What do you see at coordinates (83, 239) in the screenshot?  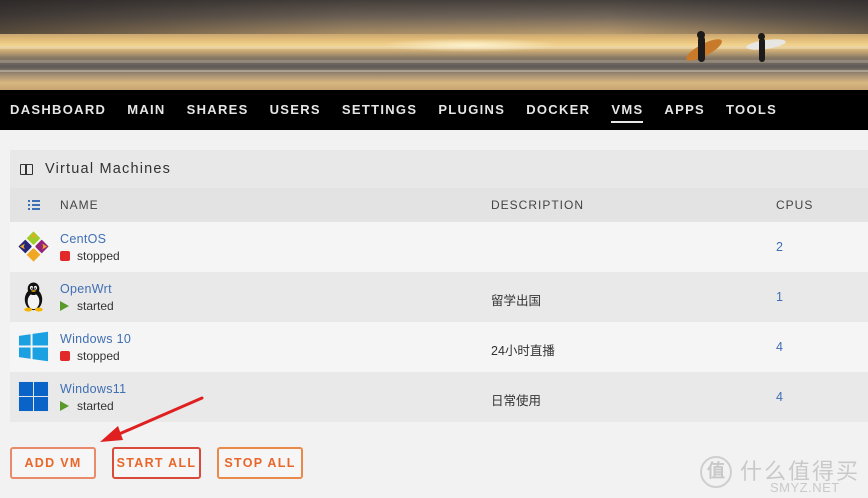 I see `vm-name-link: CentOS` at bounding box center [83, 239].